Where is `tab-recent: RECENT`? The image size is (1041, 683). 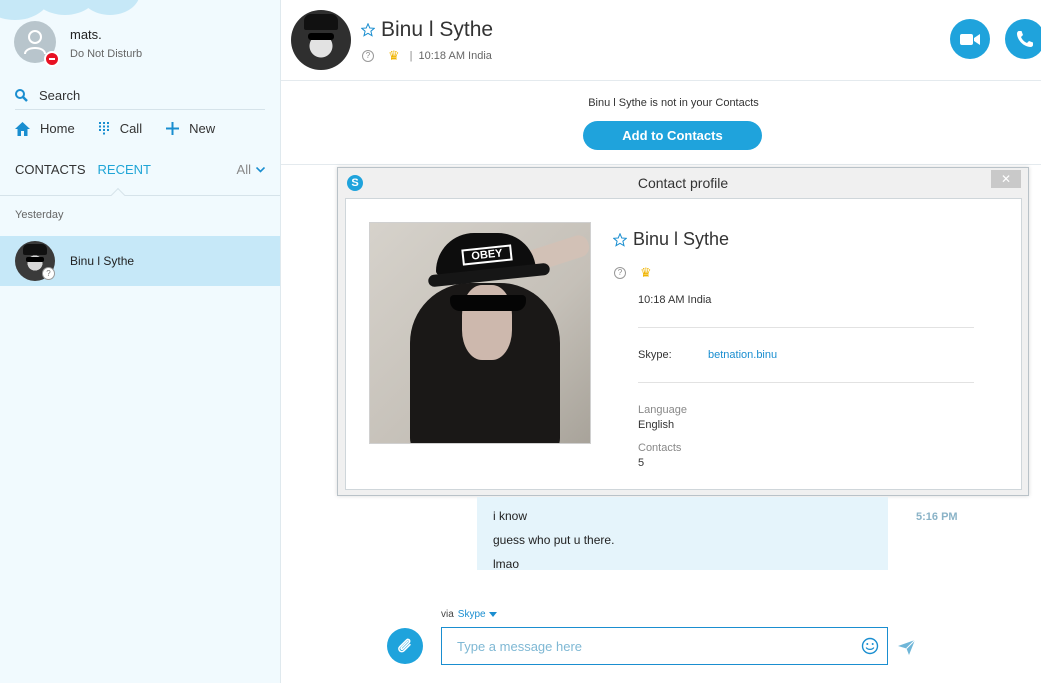
tab-recent: RECENT is located at coordinates (124, 169).